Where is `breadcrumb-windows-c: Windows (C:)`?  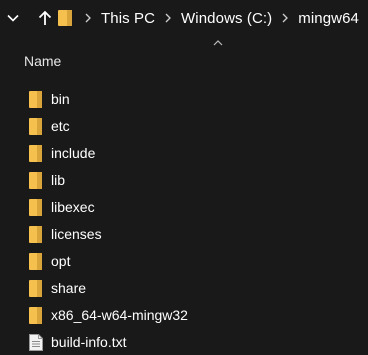 breadcrumb-windows-c: Windows (C:) is located at coordinates (226, 18).